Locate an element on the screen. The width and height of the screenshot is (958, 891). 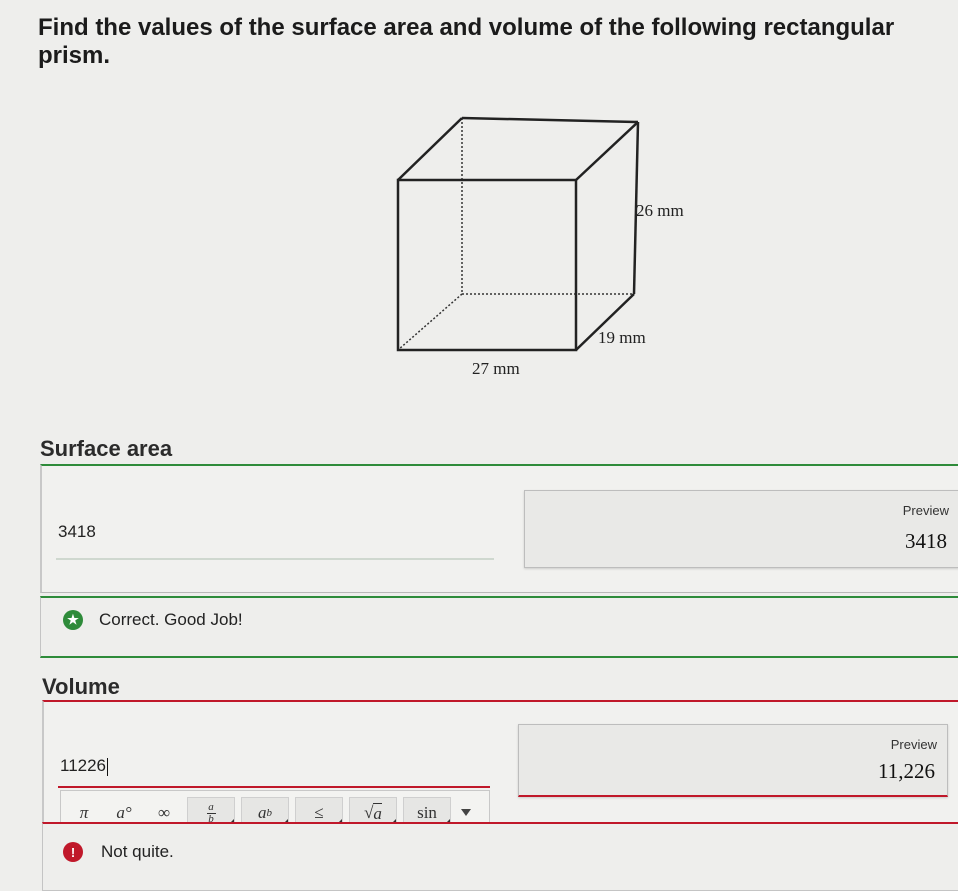
sqrt-icon: √ is located at coordinates (369, 812).